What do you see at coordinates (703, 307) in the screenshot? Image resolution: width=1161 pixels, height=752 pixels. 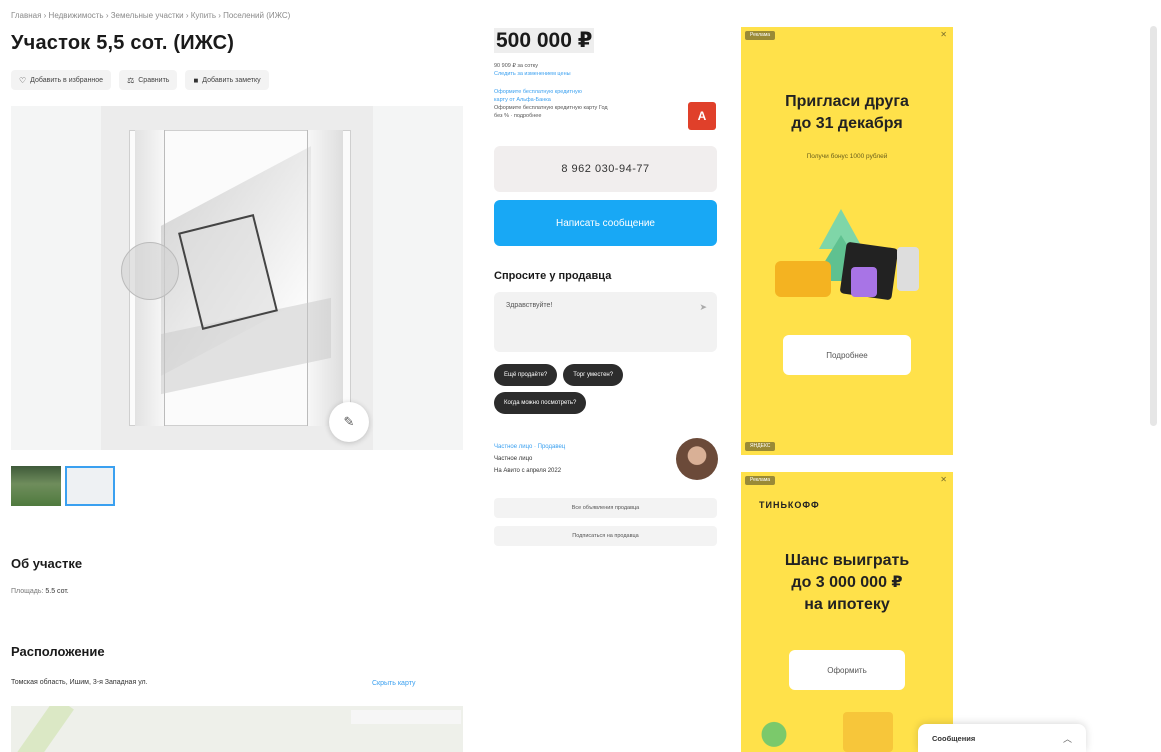 I see `send-icon: ➤` at bounding box center [703, 307].